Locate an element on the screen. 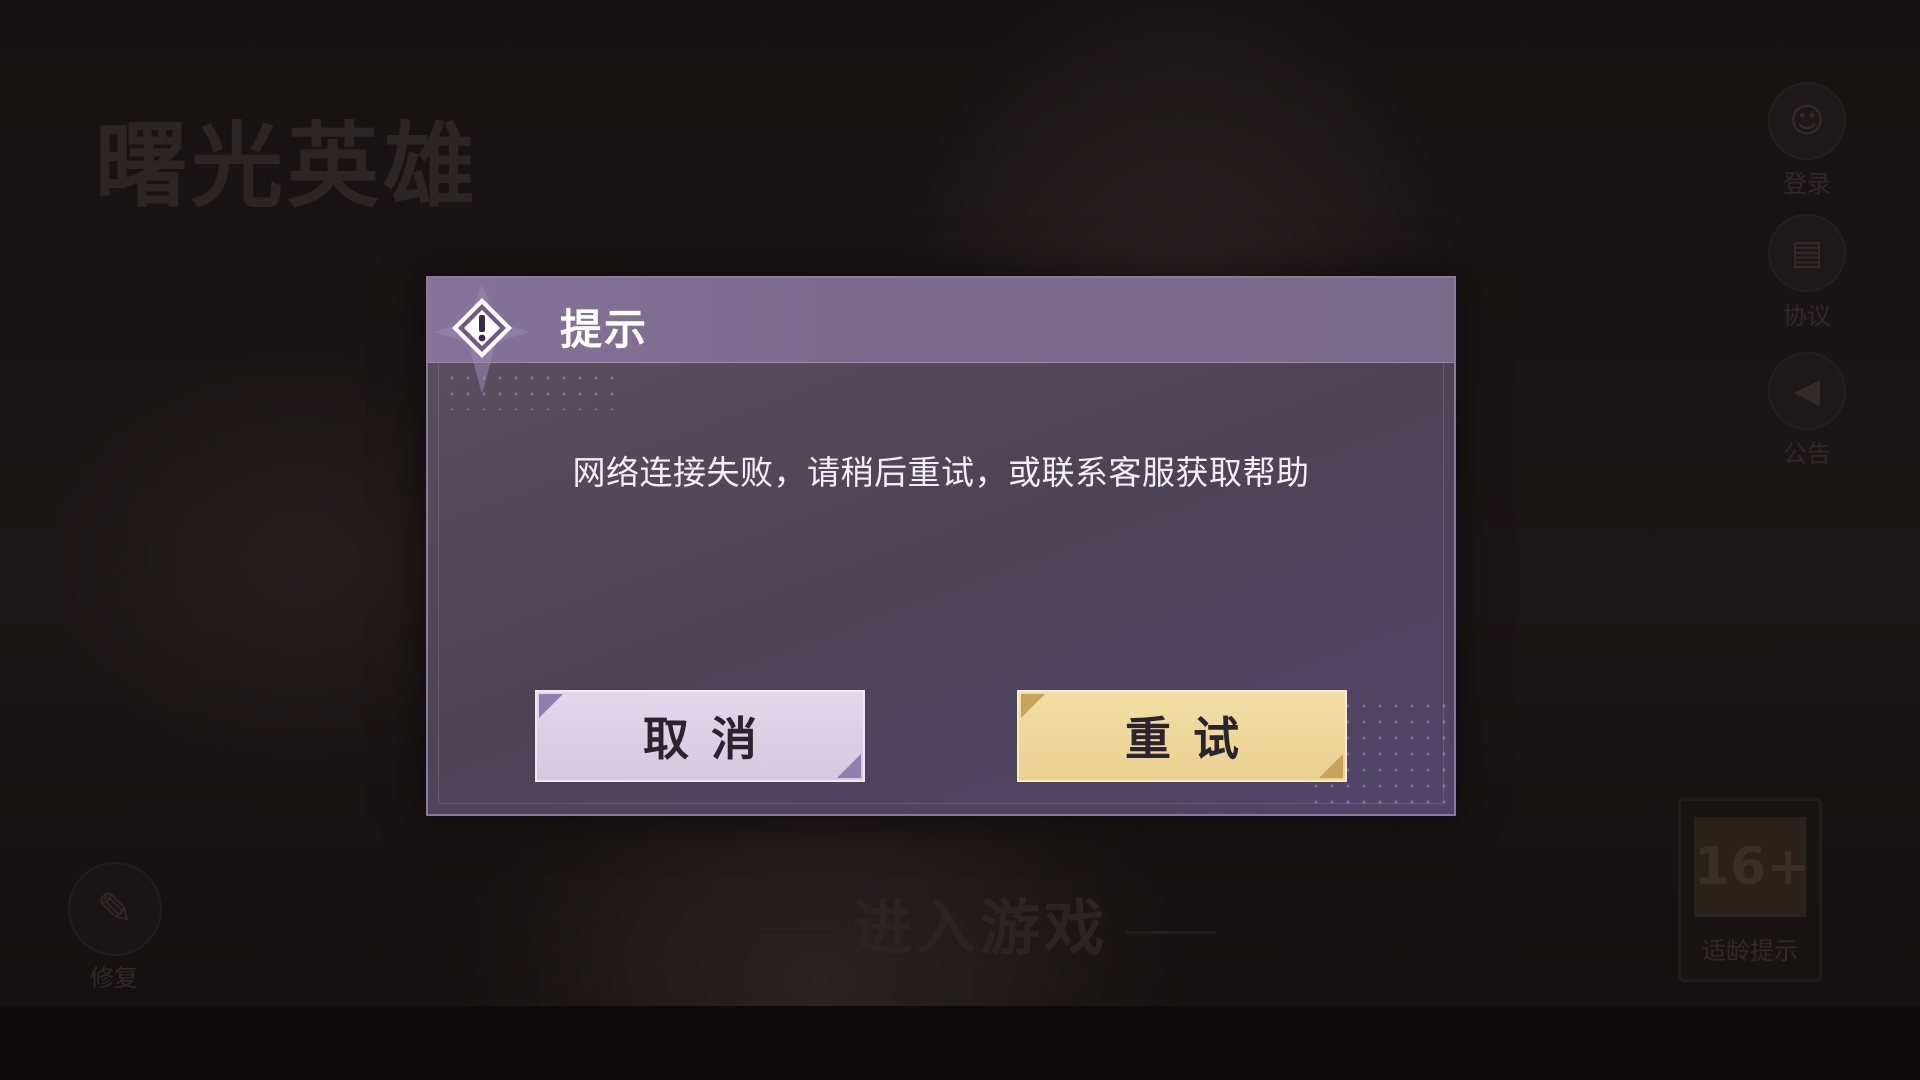 This screenshot has width=1920, height=1080. document-icon: ▤ is located at coordinates (1807, 253).